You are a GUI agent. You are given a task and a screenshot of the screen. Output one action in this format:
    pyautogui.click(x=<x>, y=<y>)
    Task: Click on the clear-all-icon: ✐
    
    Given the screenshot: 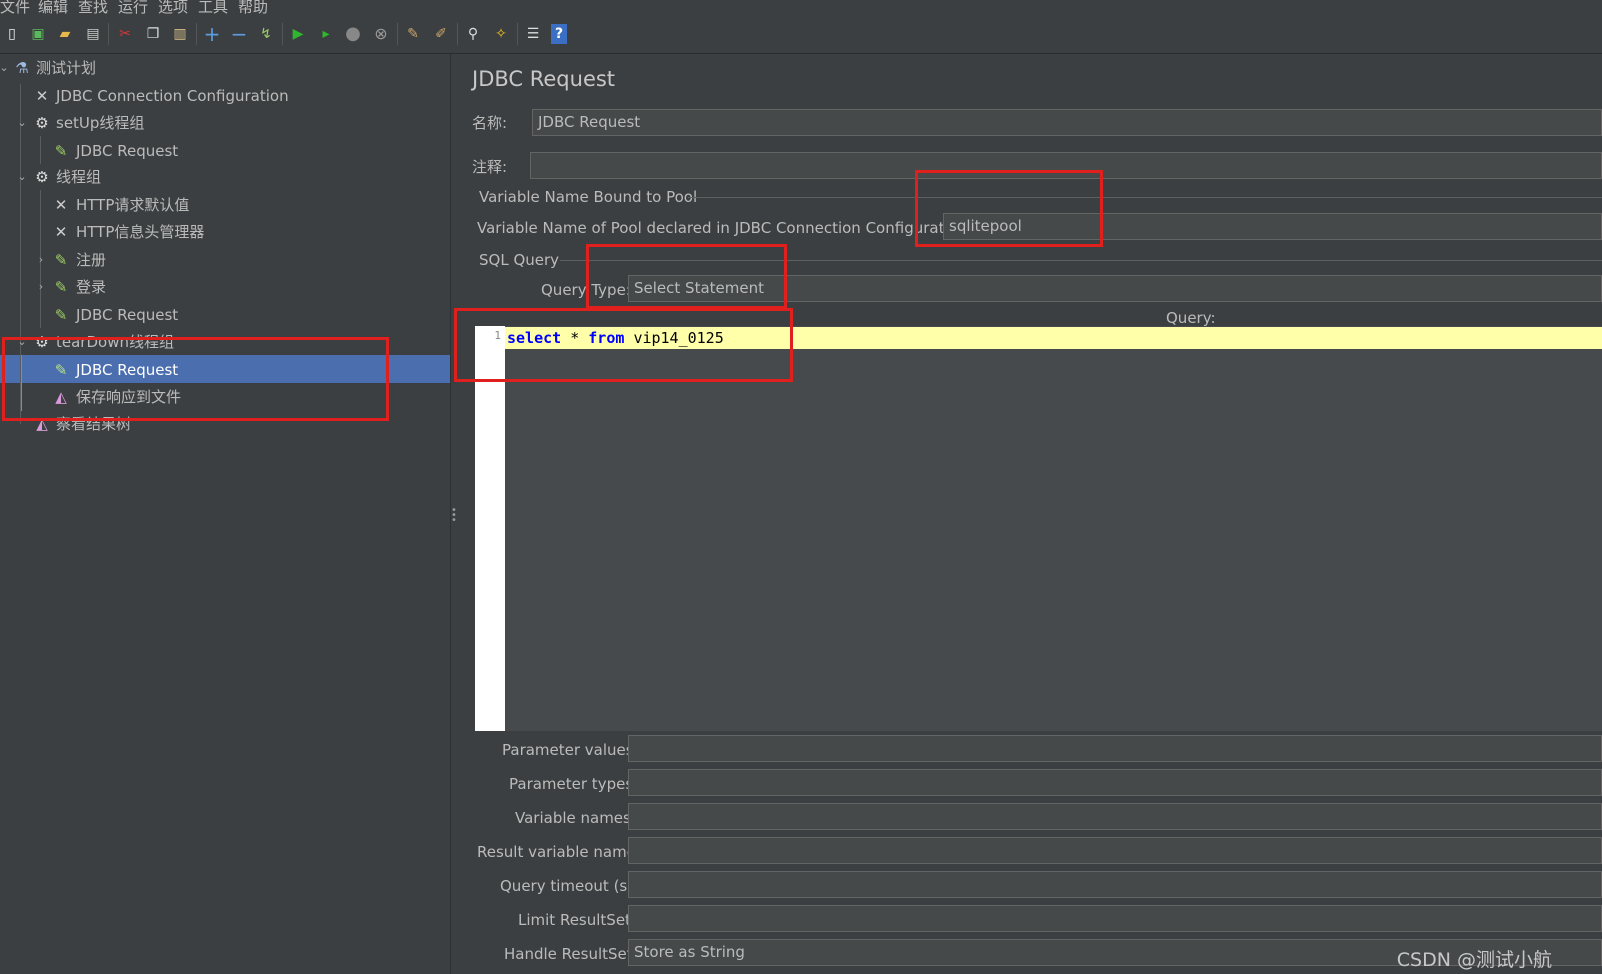 What is the action you would take?
    pyautogui.click(x=441, y=34)
    